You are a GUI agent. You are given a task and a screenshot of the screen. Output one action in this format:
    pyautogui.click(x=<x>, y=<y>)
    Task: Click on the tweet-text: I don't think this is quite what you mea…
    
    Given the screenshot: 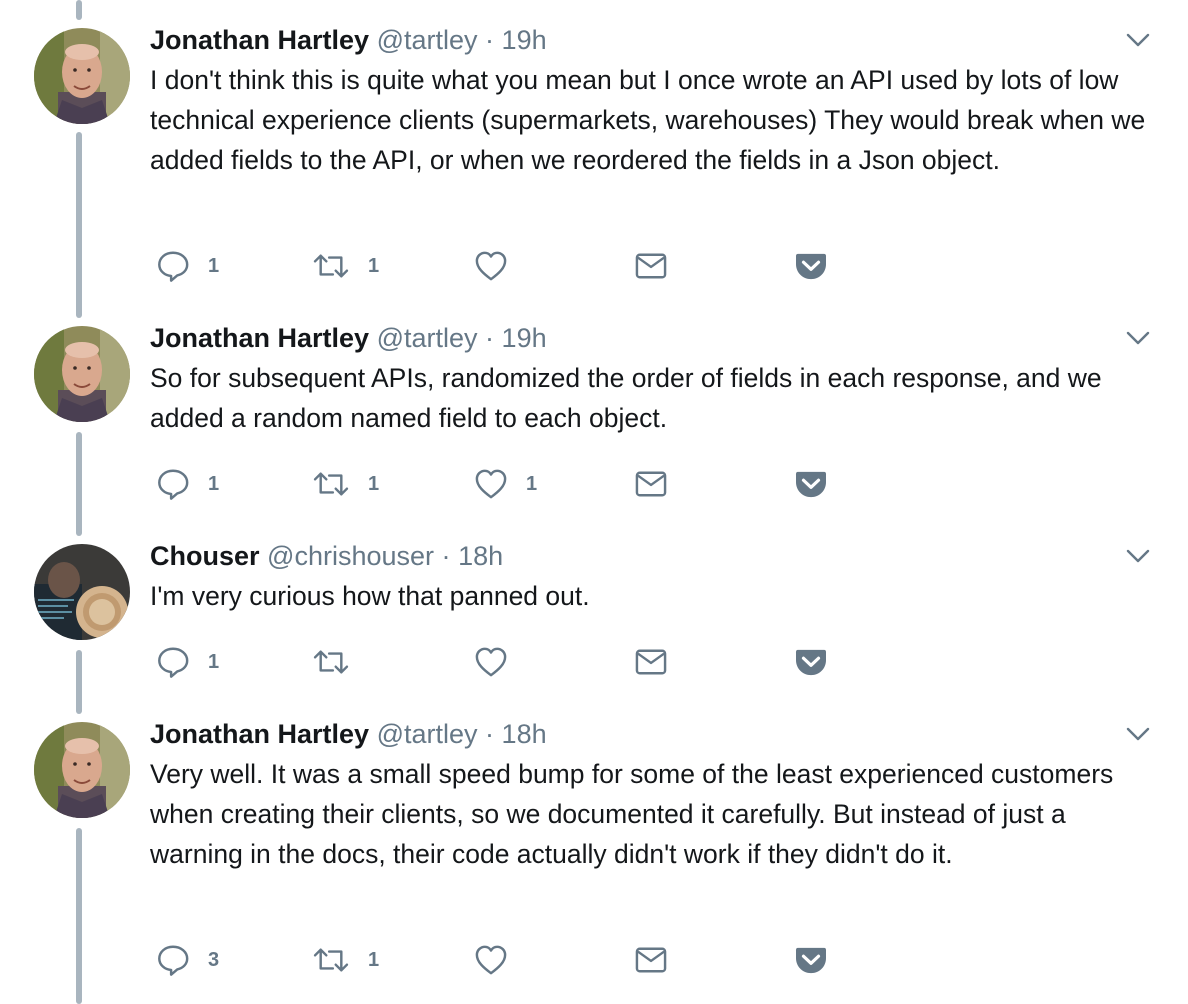 What is the action you would take?
    pyautogui.click(x=648, y=120)
    